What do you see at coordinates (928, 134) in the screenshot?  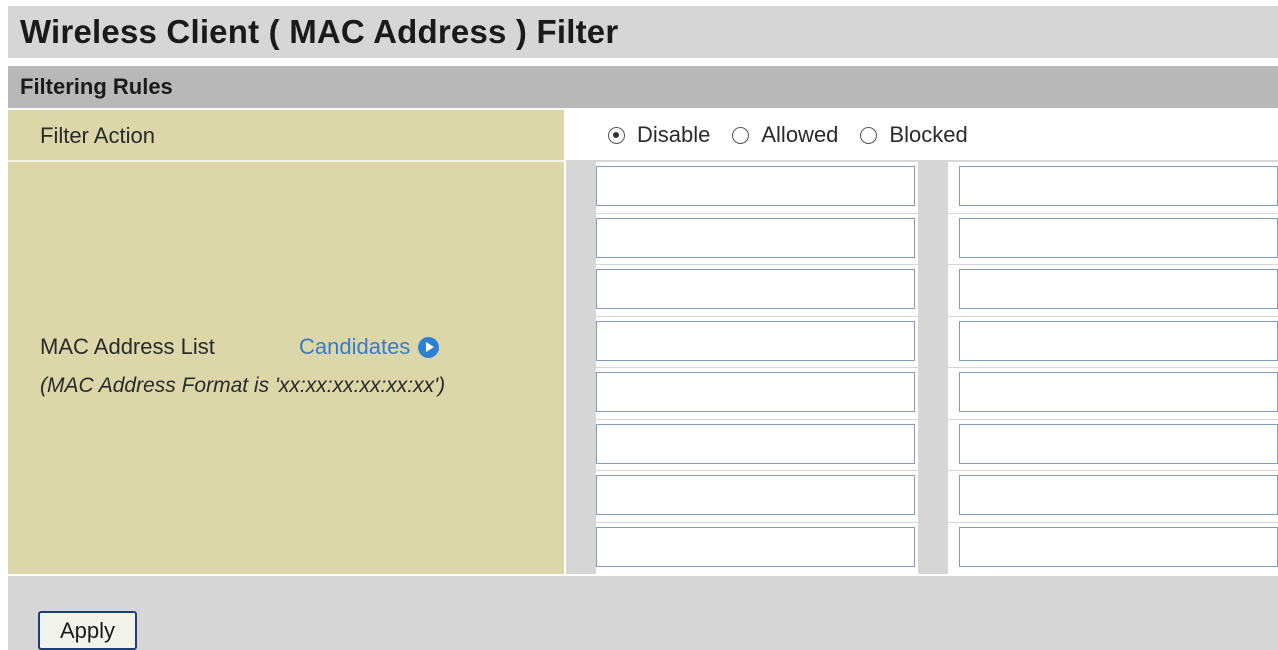 I see `radio-blocked-label: Blocked` at bounding box center [928, 134].